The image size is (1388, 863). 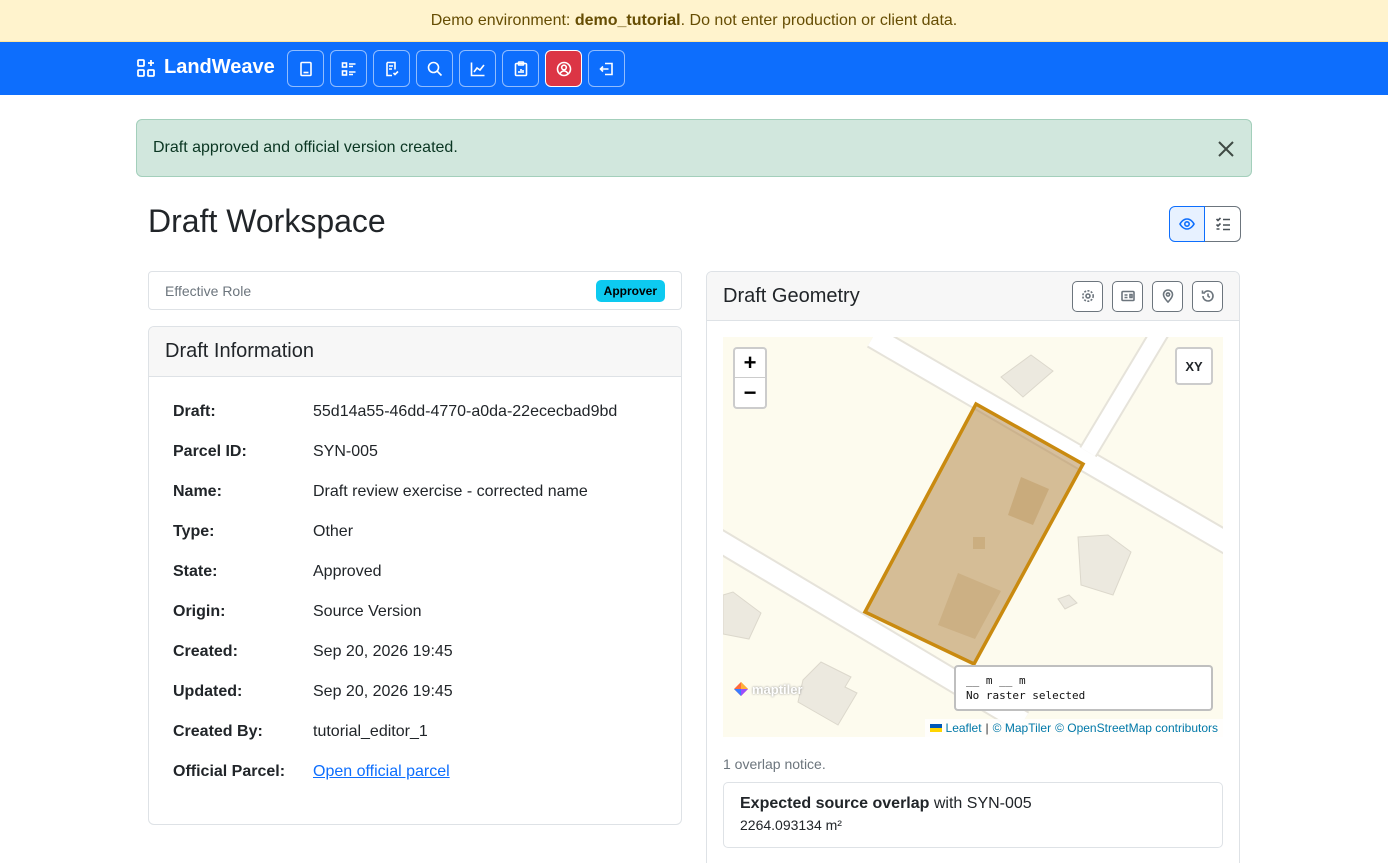 I want to click on top-navbar: LandWeave, so click(x=694, y=68).